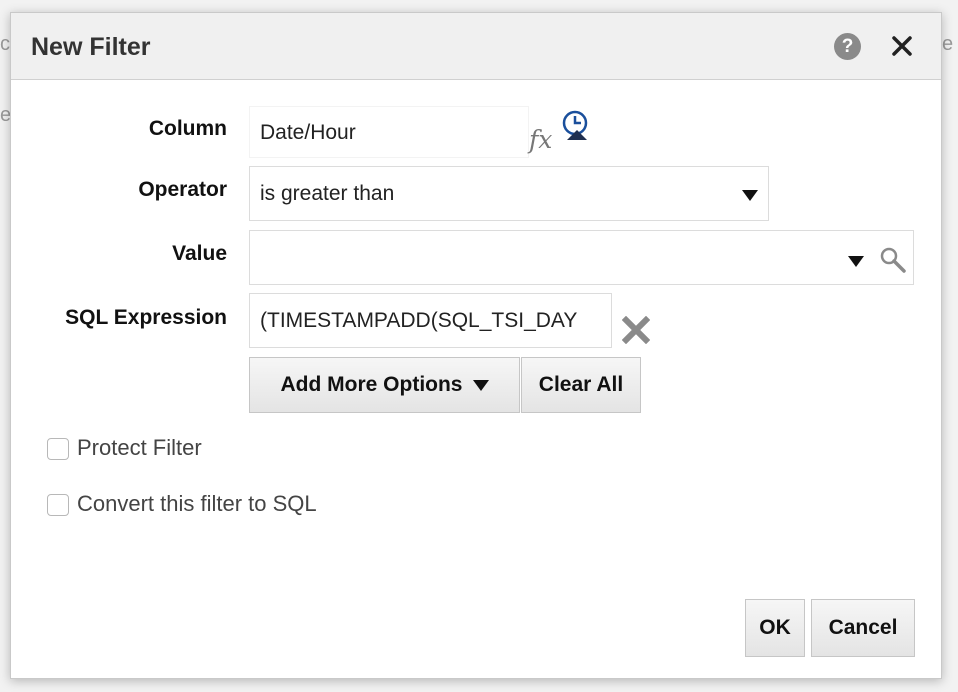 The height and width of the screenshot is (692, 958). I want to click on ok-button: OK, so click(775, 628).